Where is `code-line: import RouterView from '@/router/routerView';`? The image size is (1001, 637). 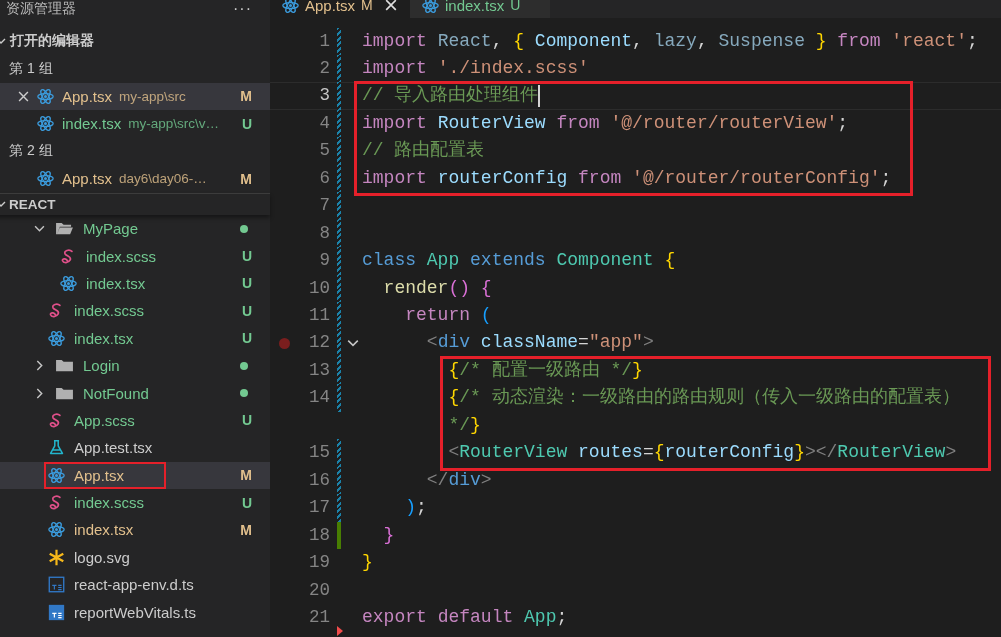 code-line: import RouterView from '@/router/routerView'; is located at coordinates (606, 123).